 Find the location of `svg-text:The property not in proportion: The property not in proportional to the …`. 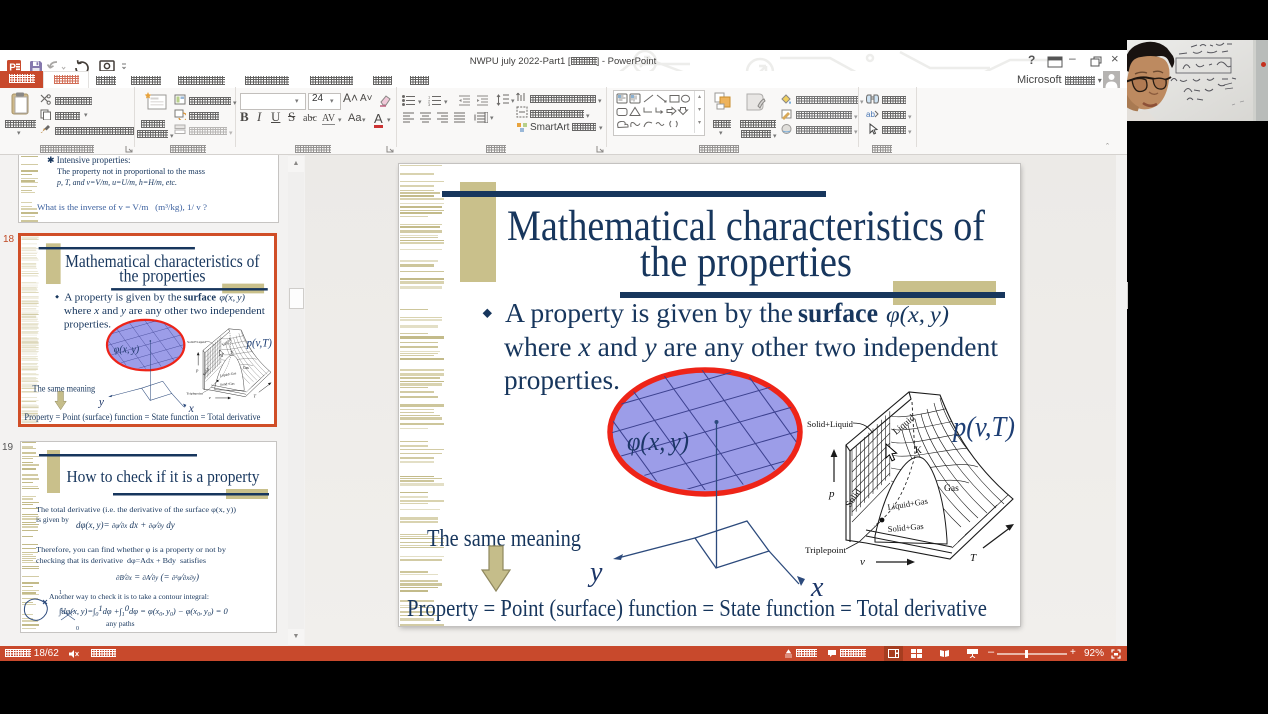

svg-text:The property not in proportion: The property not in proportional to the … is located at coordinates (131, 171).